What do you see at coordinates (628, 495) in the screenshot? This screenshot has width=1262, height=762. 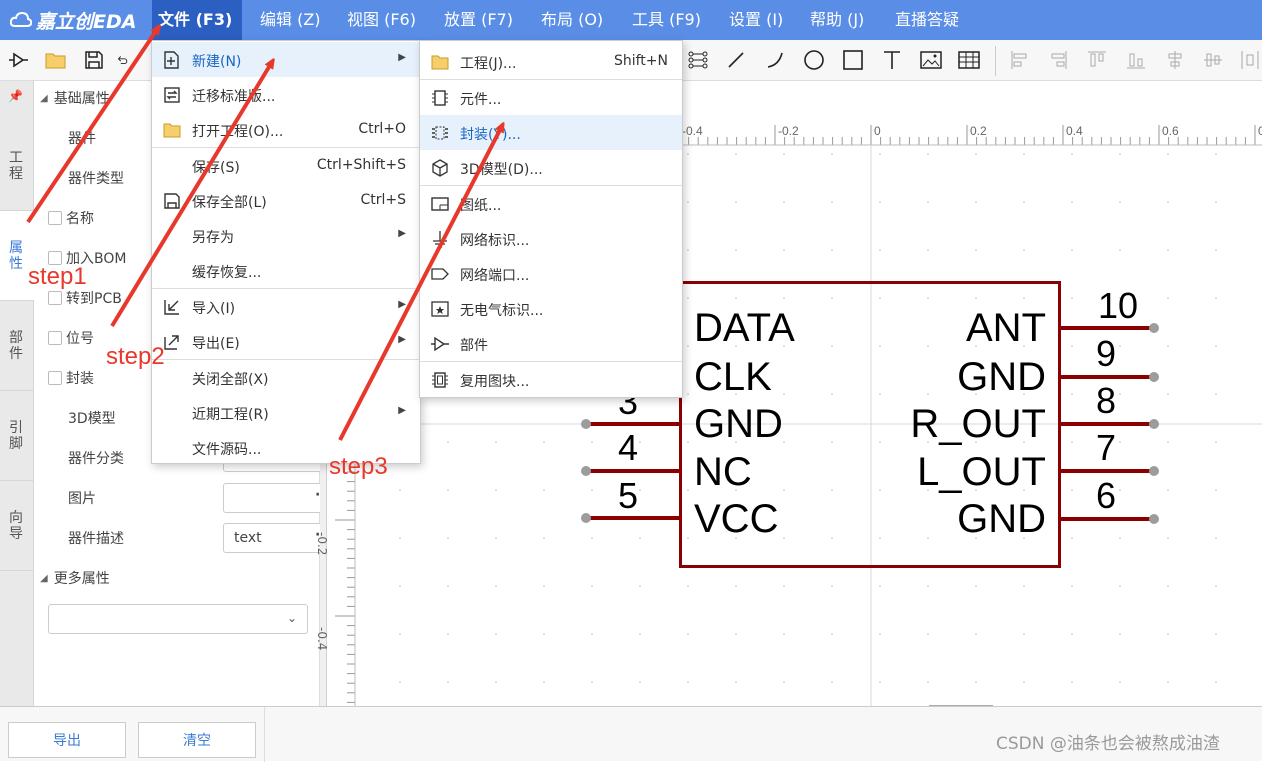 I see `pin-number: 5` at bounding box center [628, 495].